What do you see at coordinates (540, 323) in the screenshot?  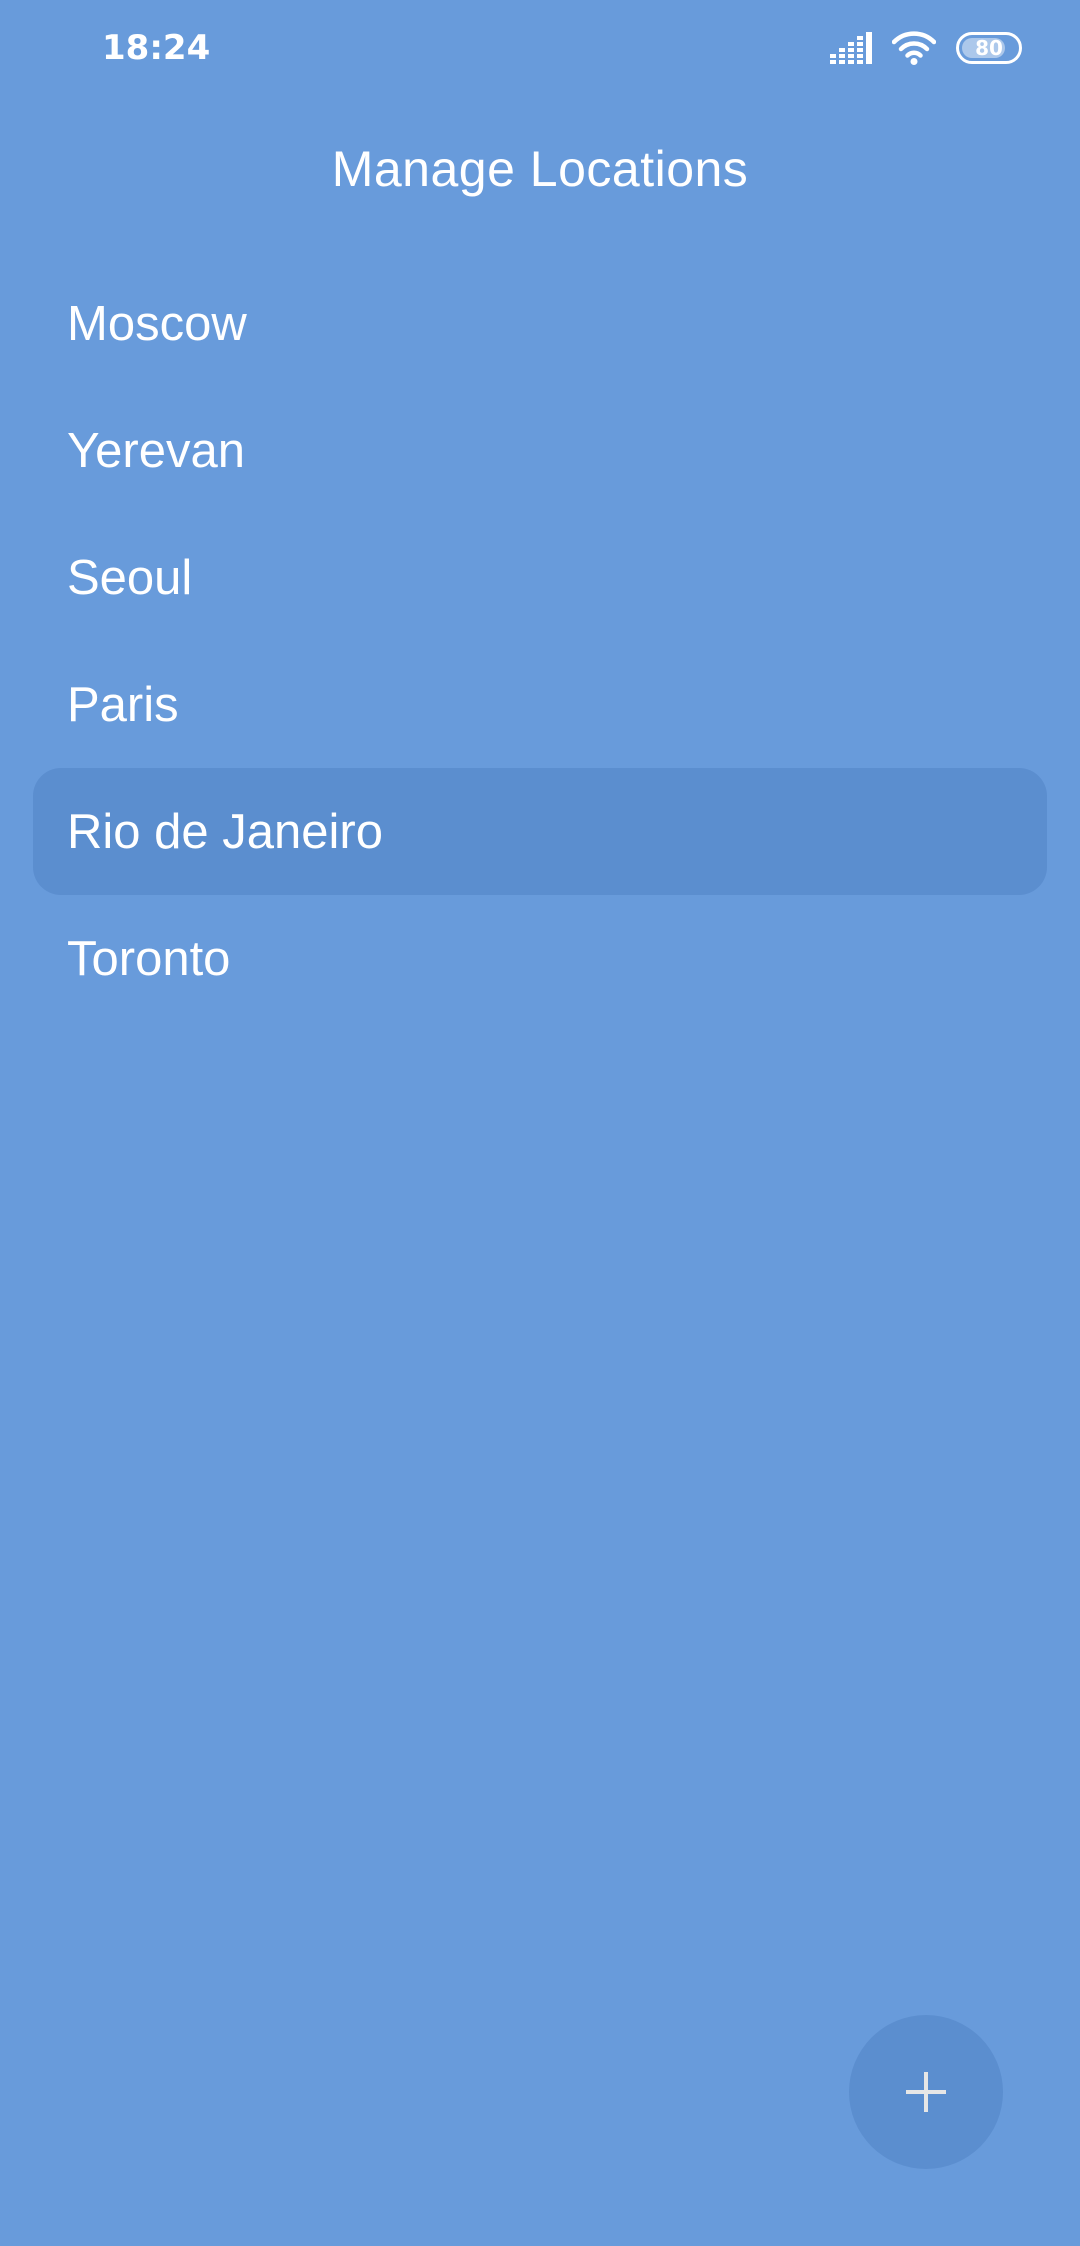 I see `location-item: Moscow` at bounding box center [540, 323].